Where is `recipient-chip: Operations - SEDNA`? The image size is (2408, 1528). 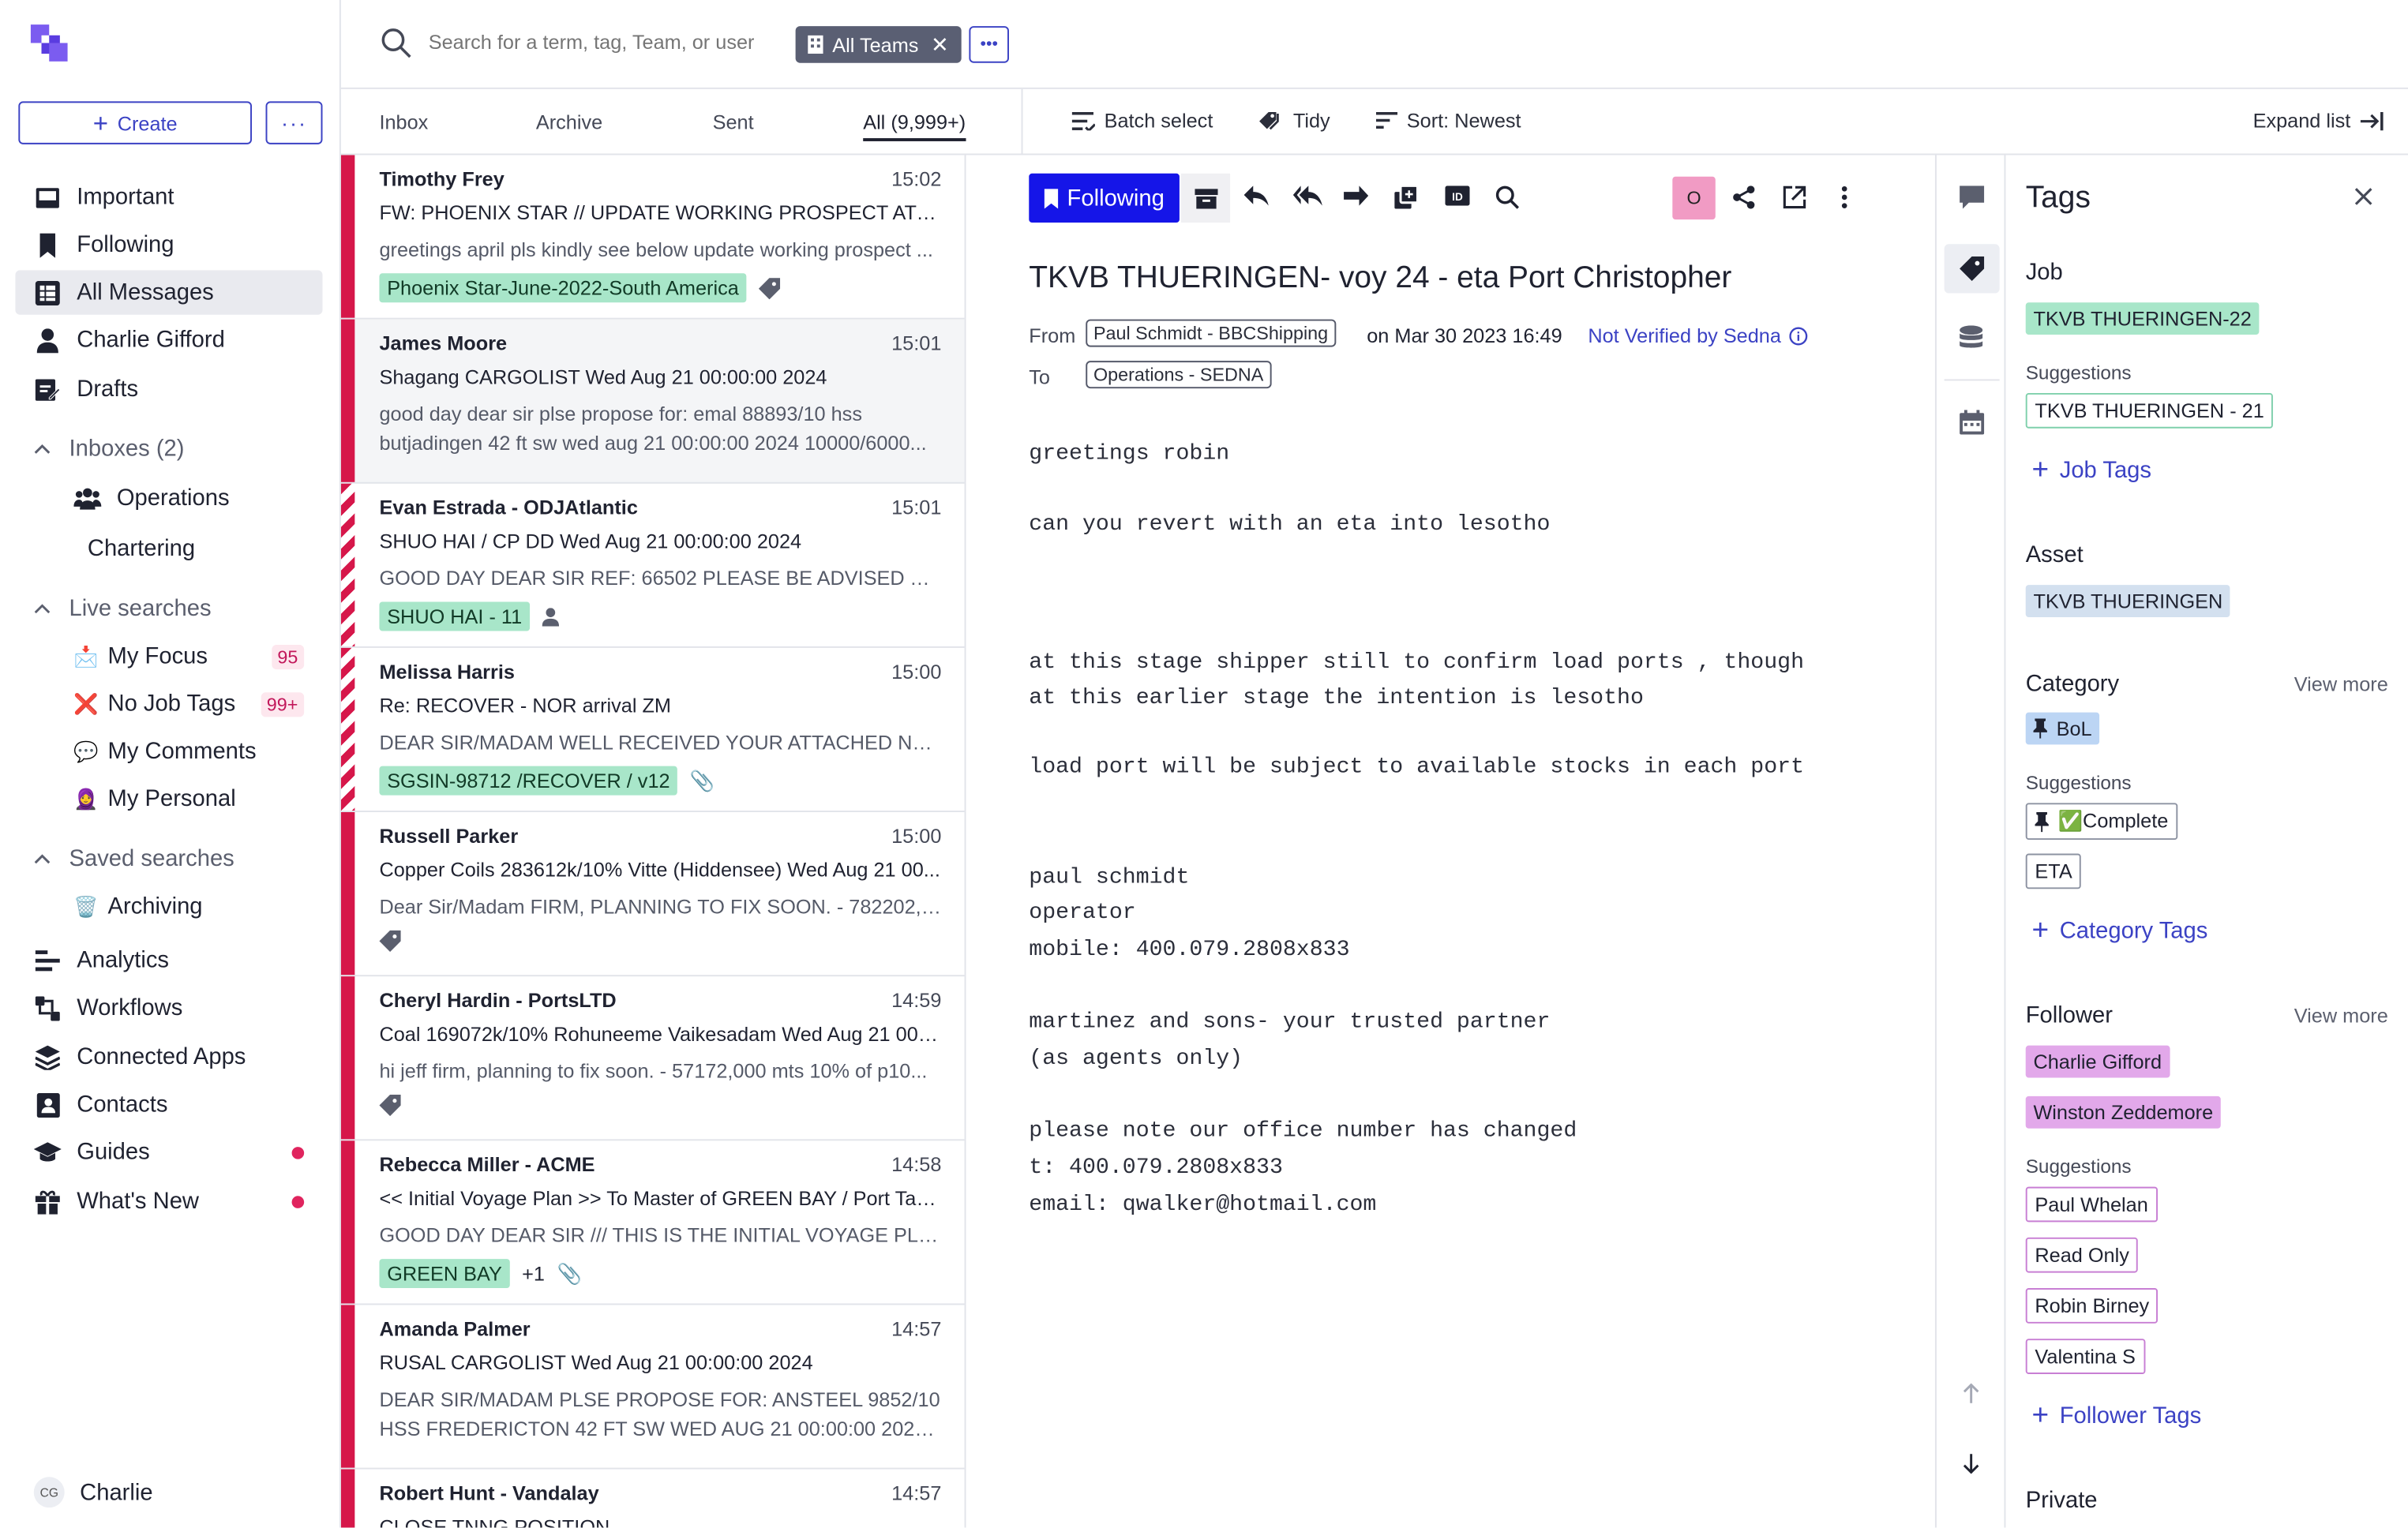 recipient-chip: Operations - SEDNA is located at coordinates (1179, 375).